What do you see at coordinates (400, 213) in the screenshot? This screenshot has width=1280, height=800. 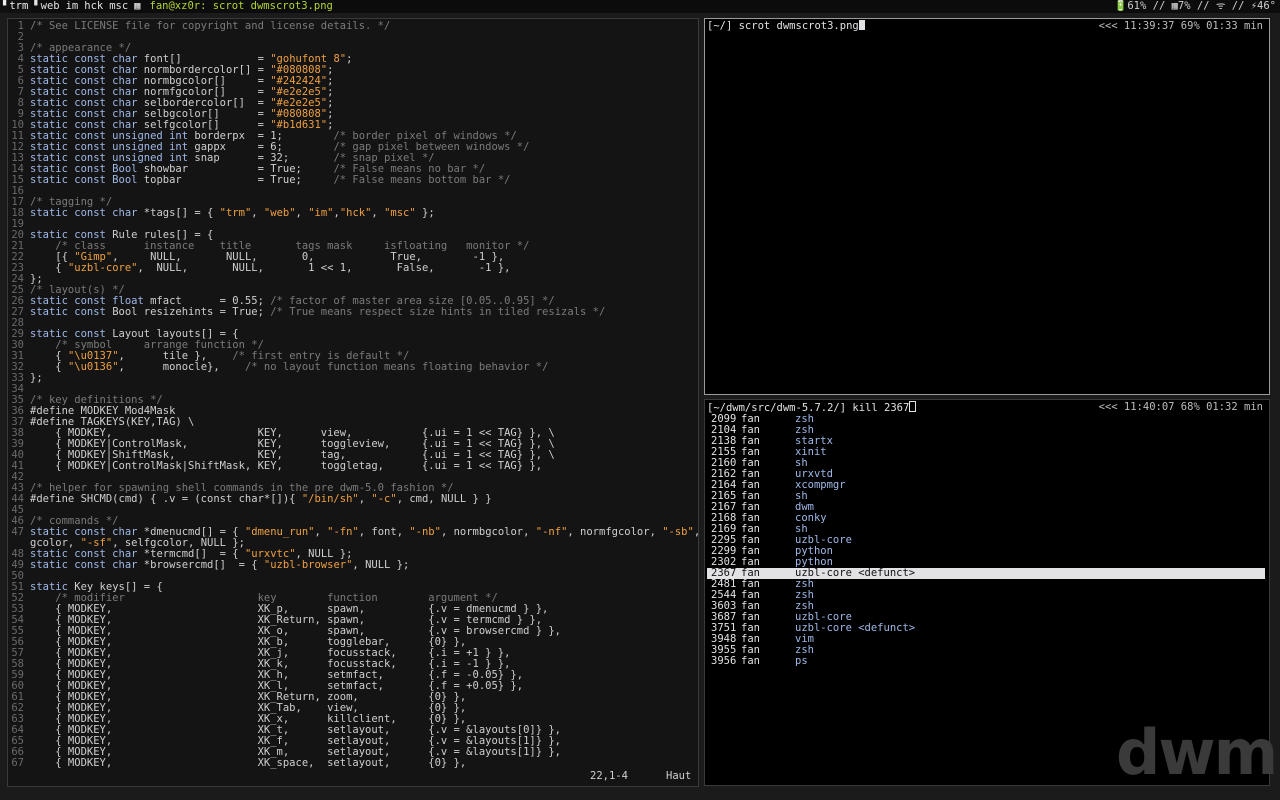 I see `code-token: "msc"` at bounding box center [400, 213].